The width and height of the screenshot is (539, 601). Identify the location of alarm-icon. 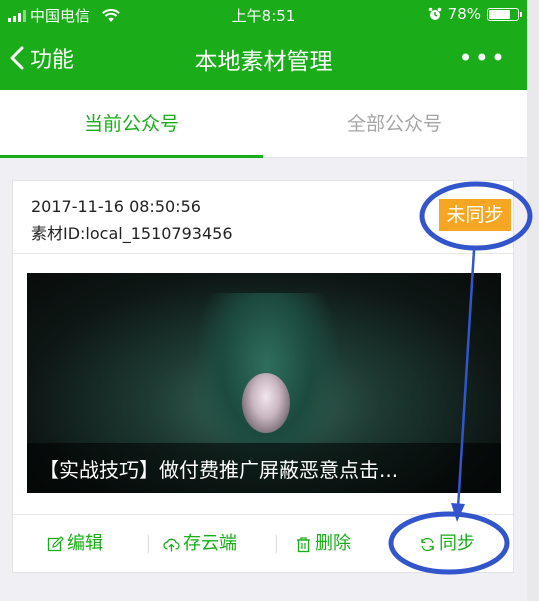
(434, 13).